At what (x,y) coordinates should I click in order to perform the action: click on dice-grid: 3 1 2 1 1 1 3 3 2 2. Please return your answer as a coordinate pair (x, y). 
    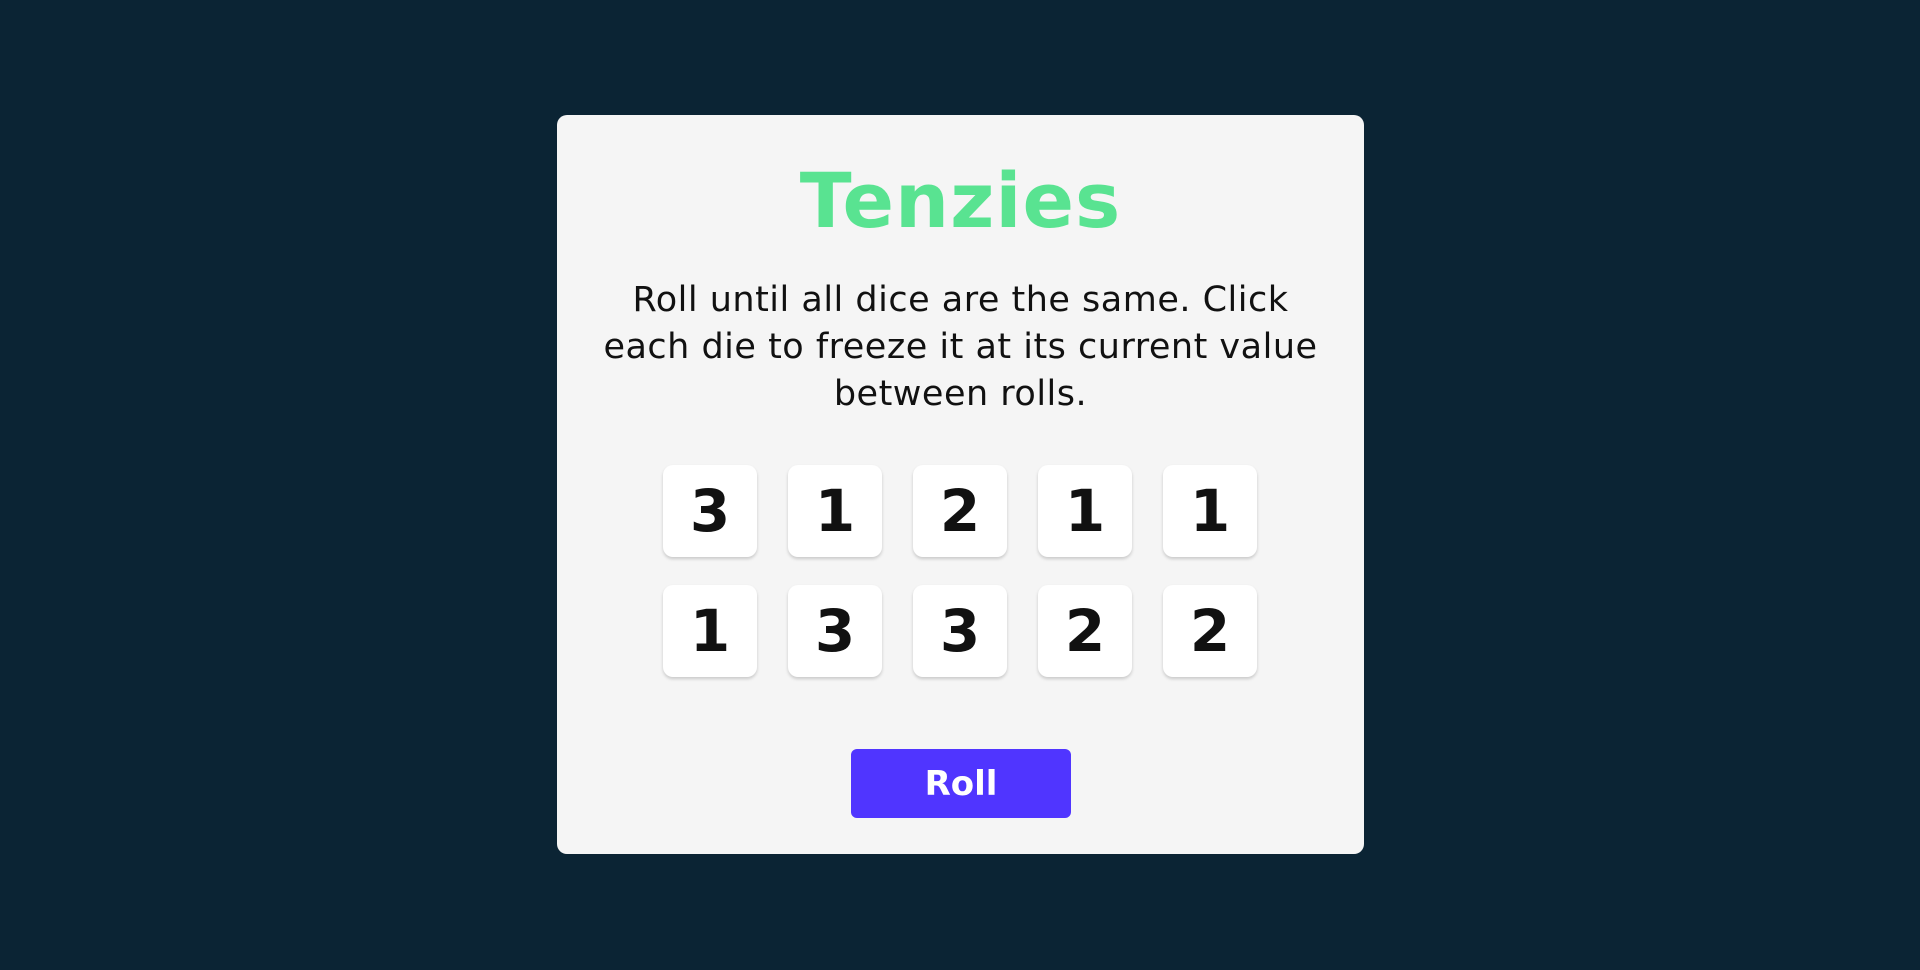
    Looking at the image, I should click on (960, 571).